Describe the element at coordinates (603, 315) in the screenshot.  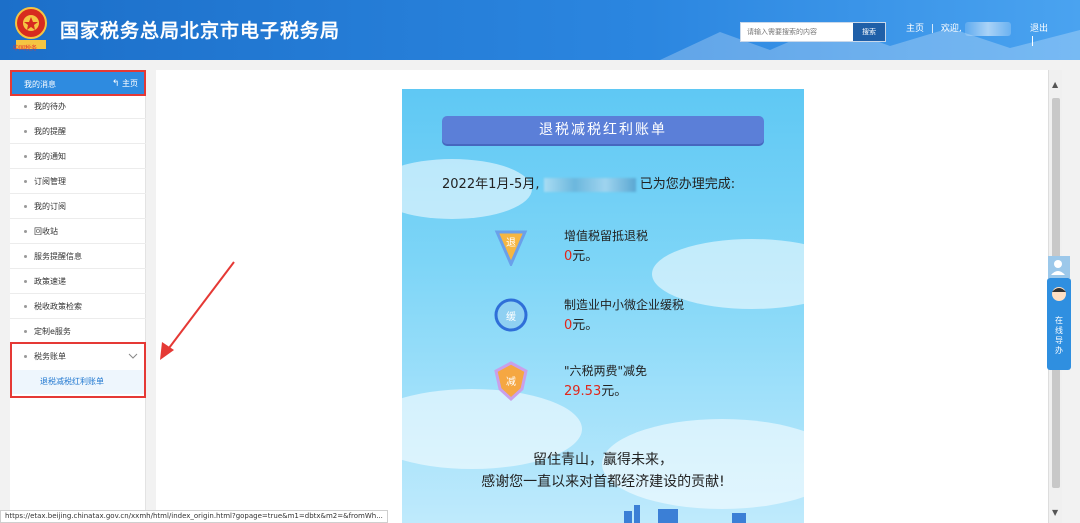
I see `benefit-deferred-tax: 缓 制造业中小微企业缓税 0元。` at that location.